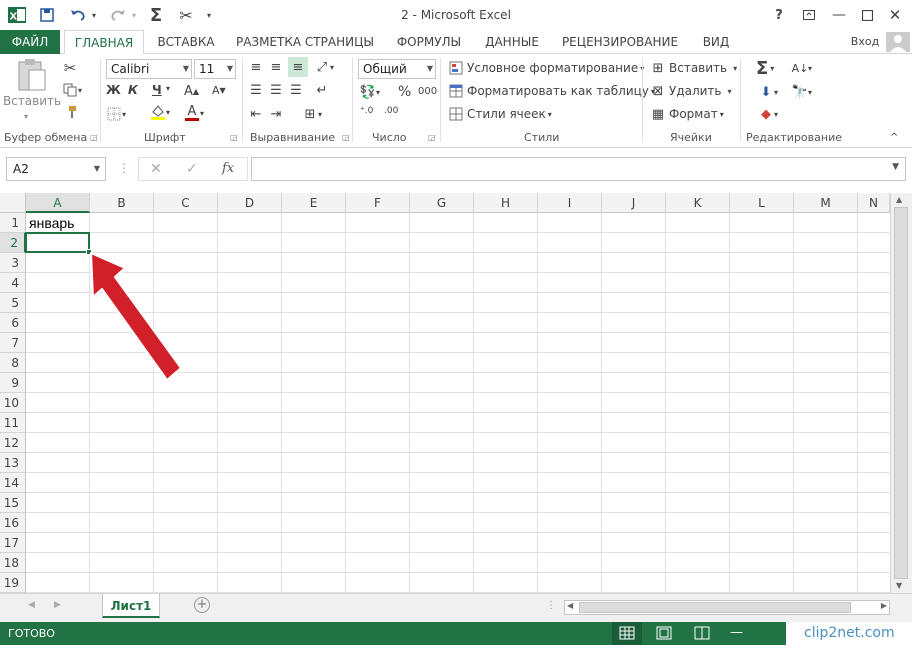 The image size is (912, 648). What do you see at coordinates (219, 90) in the screenshot?
I see `decrease-font-icon: A ▼` at bounding box center [219, 90].